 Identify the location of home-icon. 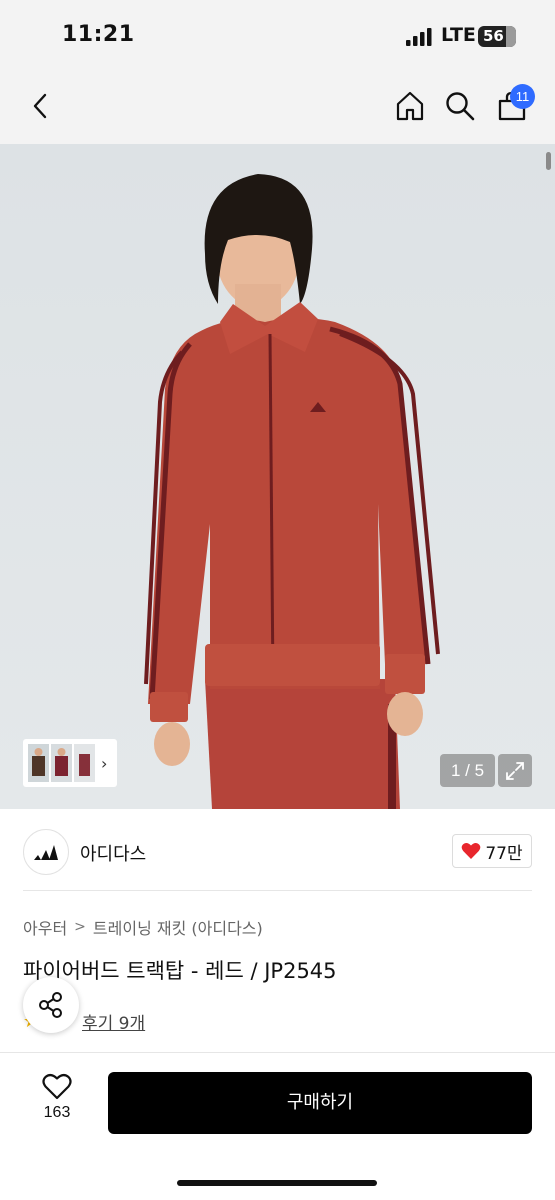
(410, 106).